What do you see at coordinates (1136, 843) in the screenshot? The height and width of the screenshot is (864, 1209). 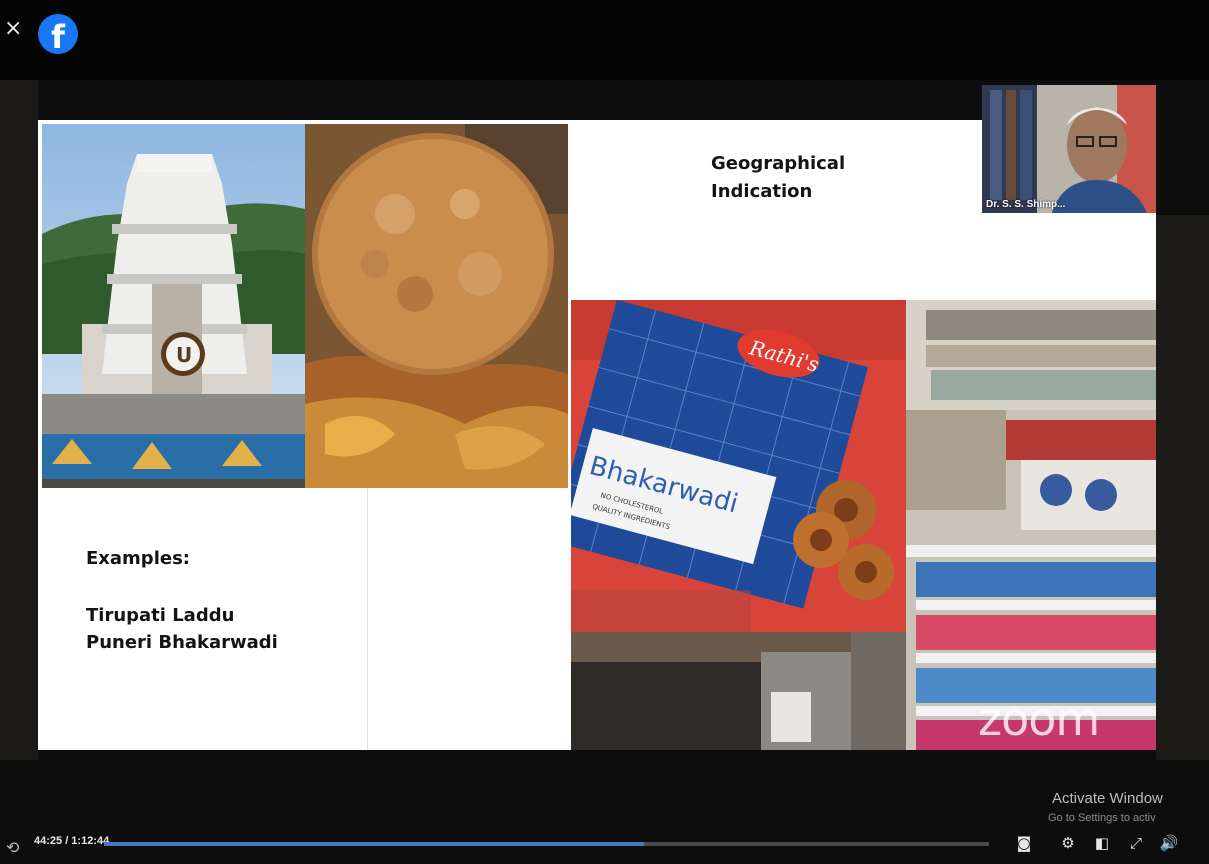 I see `fullscreen-icon: ⤢` at bounding box center [1136, 843].